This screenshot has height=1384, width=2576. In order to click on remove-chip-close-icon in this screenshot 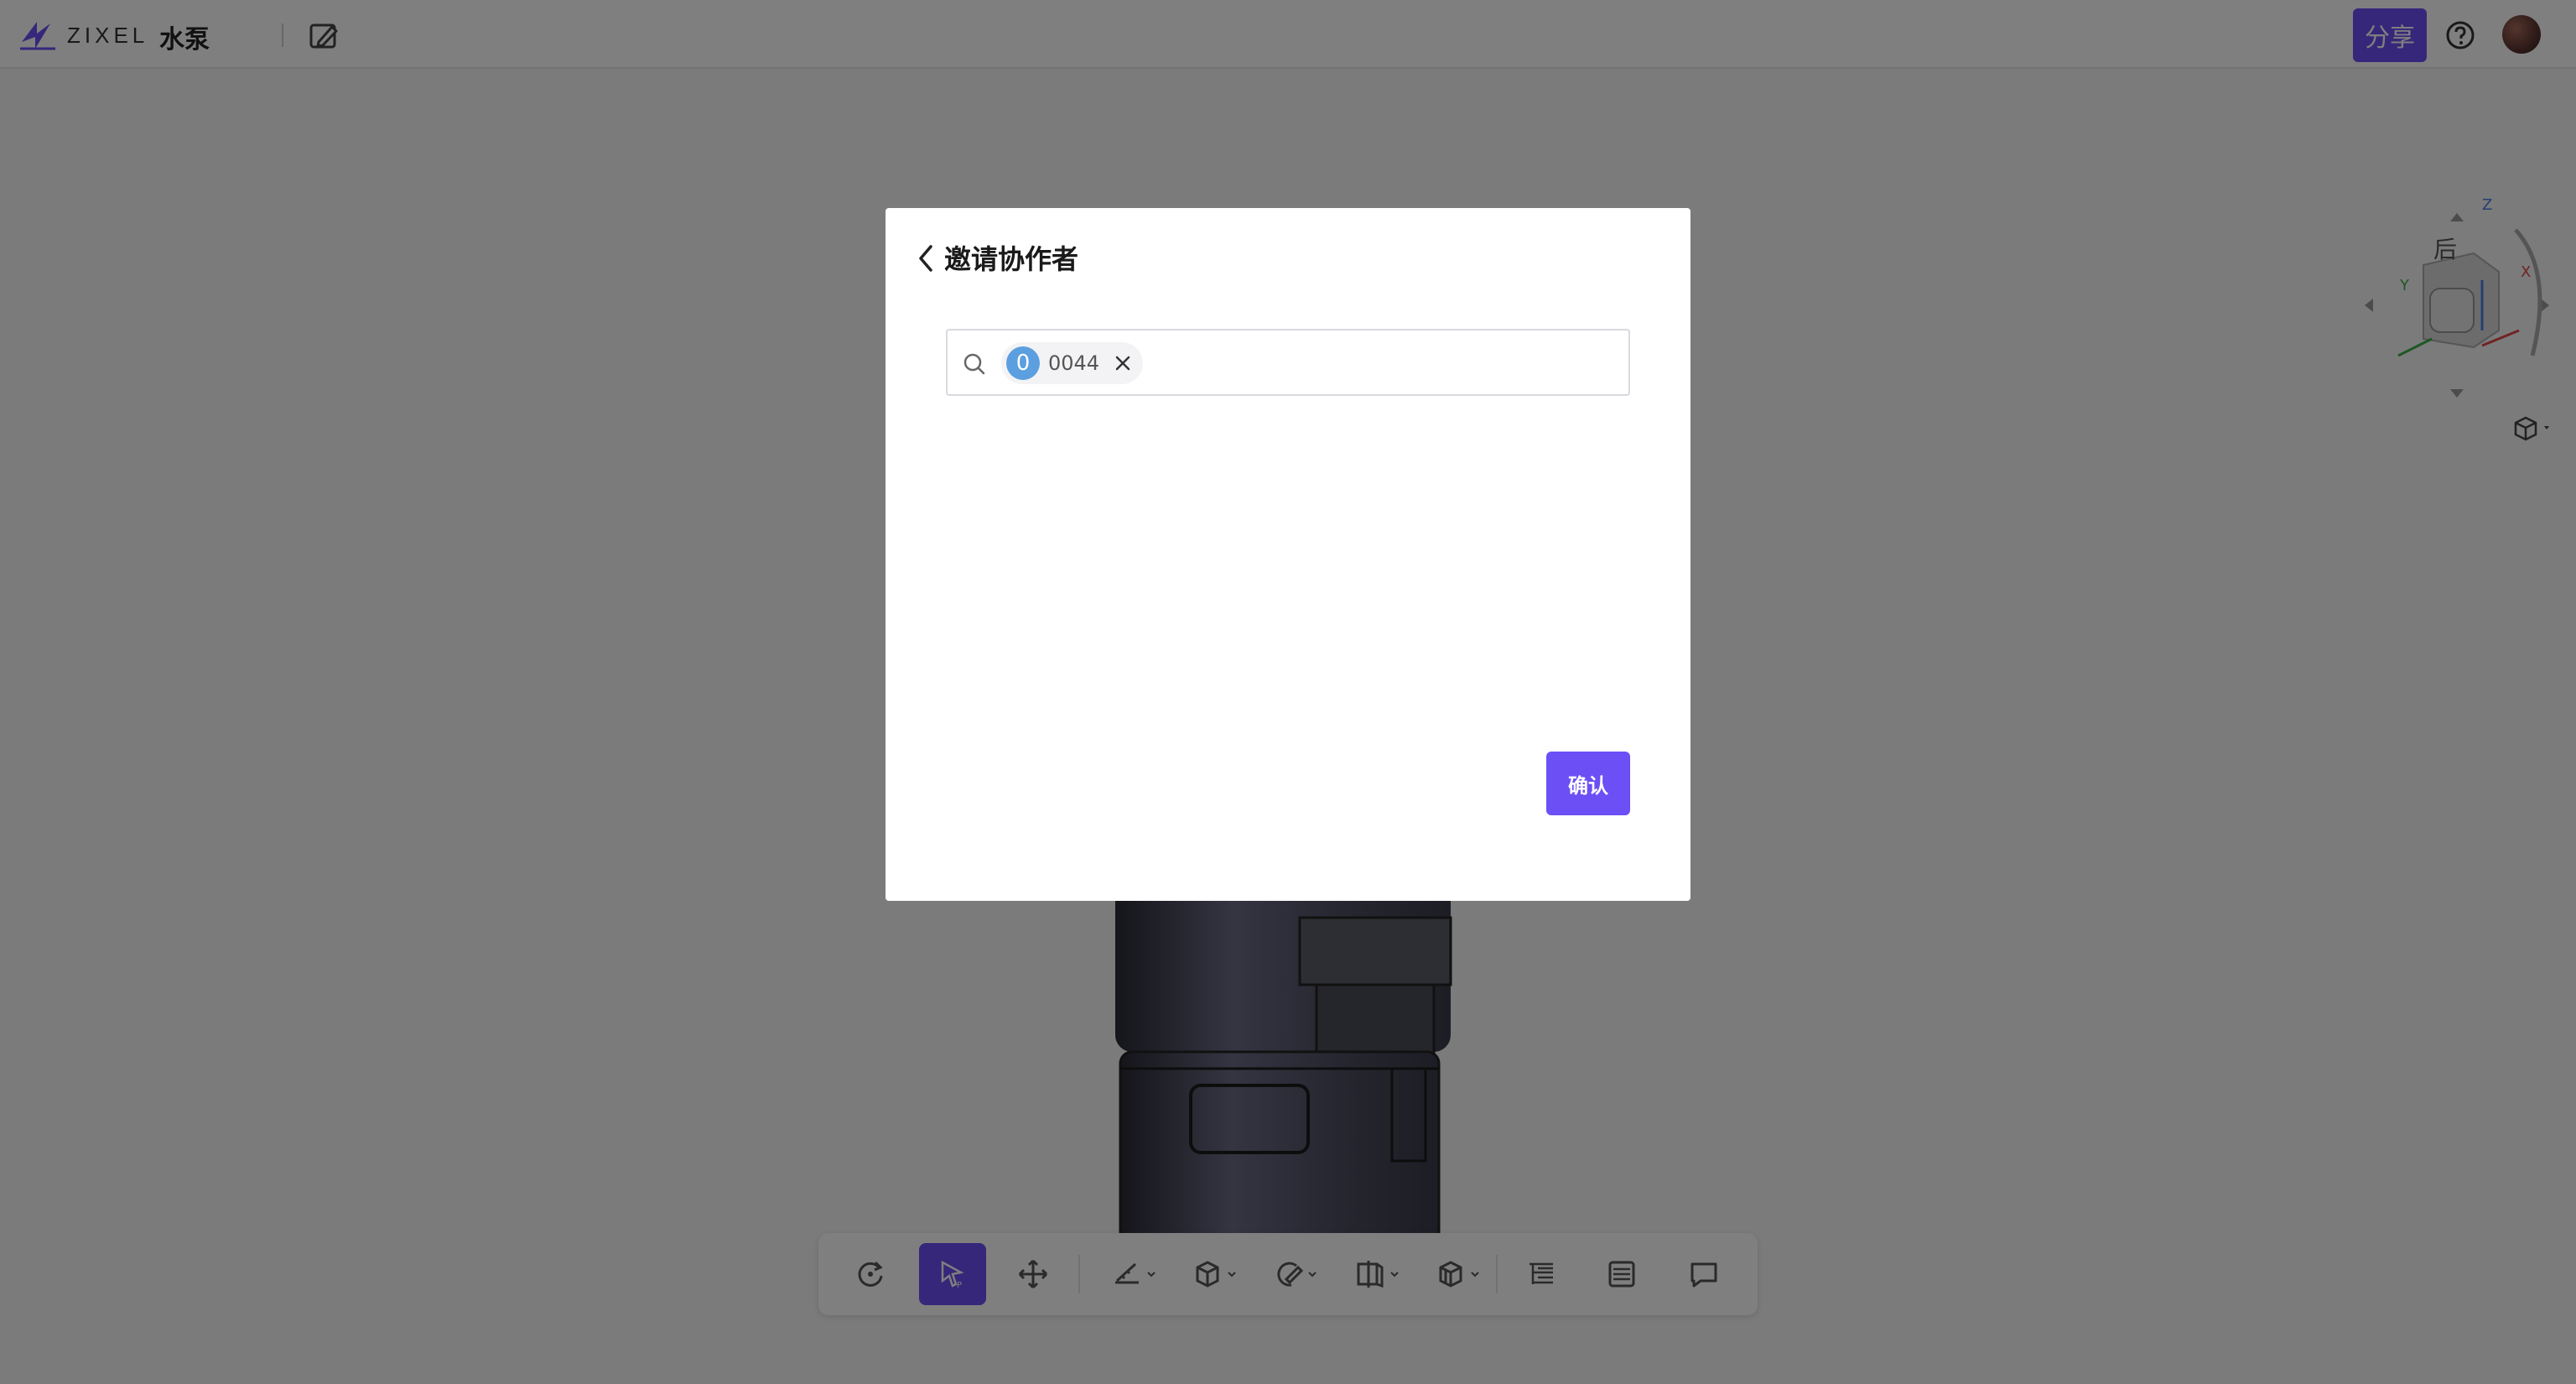, I will do `click(1123, 363)`.